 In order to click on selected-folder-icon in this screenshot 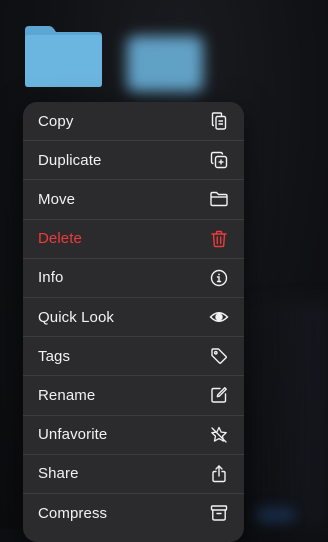, I will do `click(63, 56)`.